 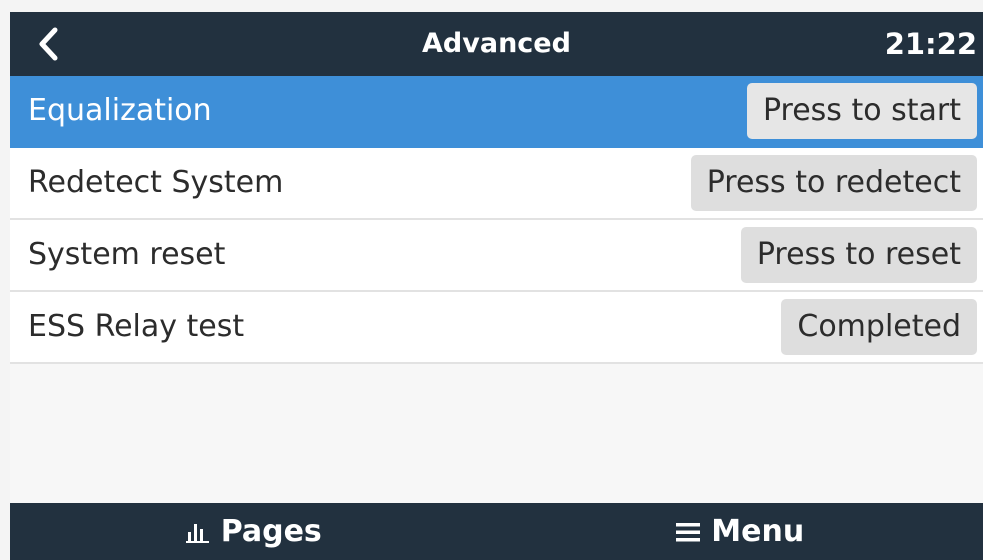 What do you see at coordinates (198, 532) in the screenshot?
I see `bar-chart-icon` at bounding box center [198, 532].